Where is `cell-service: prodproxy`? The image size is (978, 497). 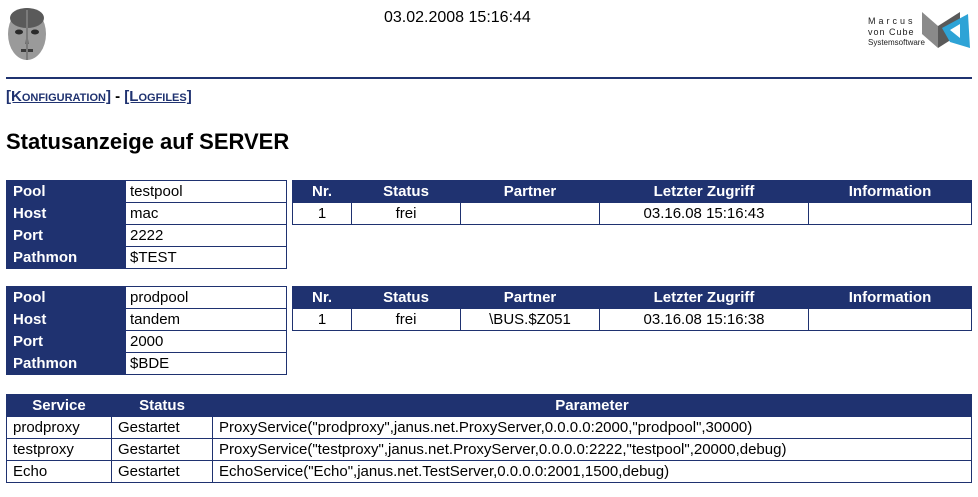 cell-service: prodproxy is located at coordinates (59, 427).